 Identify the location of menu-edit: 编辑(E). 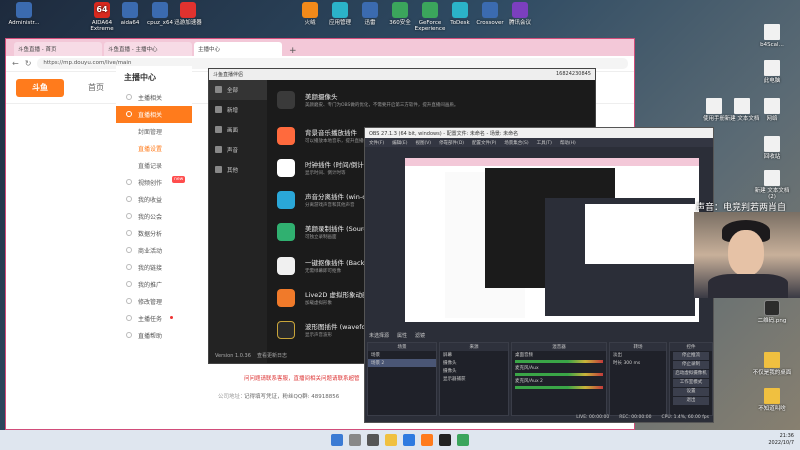
(399, 143).